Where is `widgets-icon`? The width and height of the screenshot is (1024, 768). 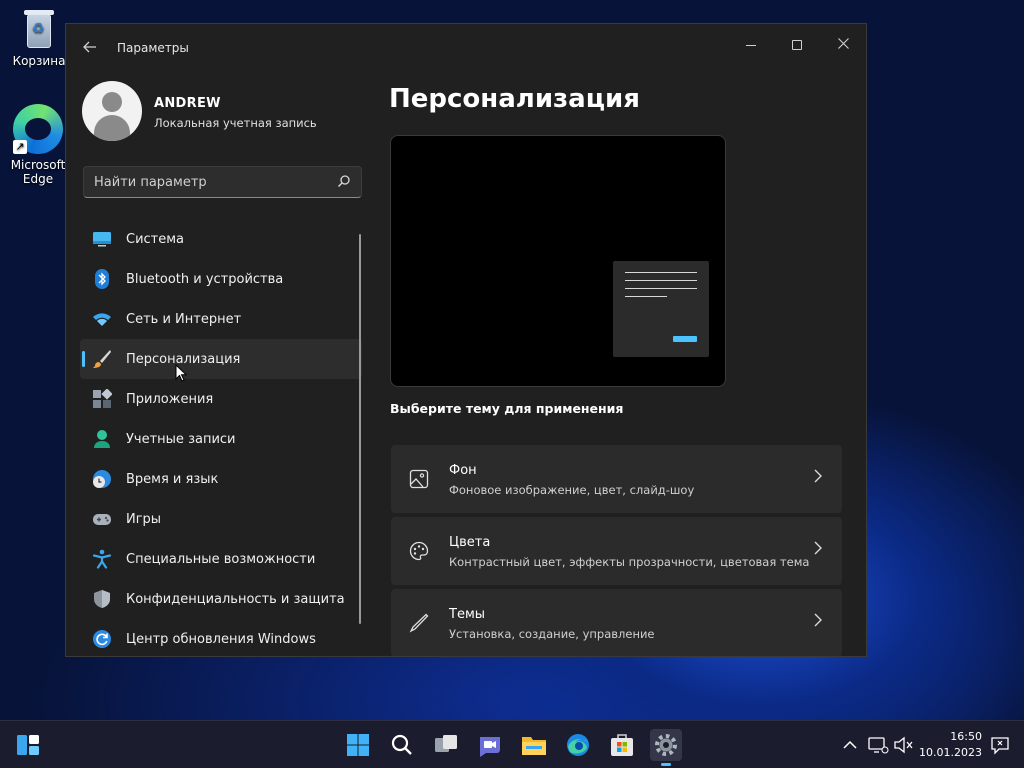
widgets-icon is located at coordinates (28, 745).